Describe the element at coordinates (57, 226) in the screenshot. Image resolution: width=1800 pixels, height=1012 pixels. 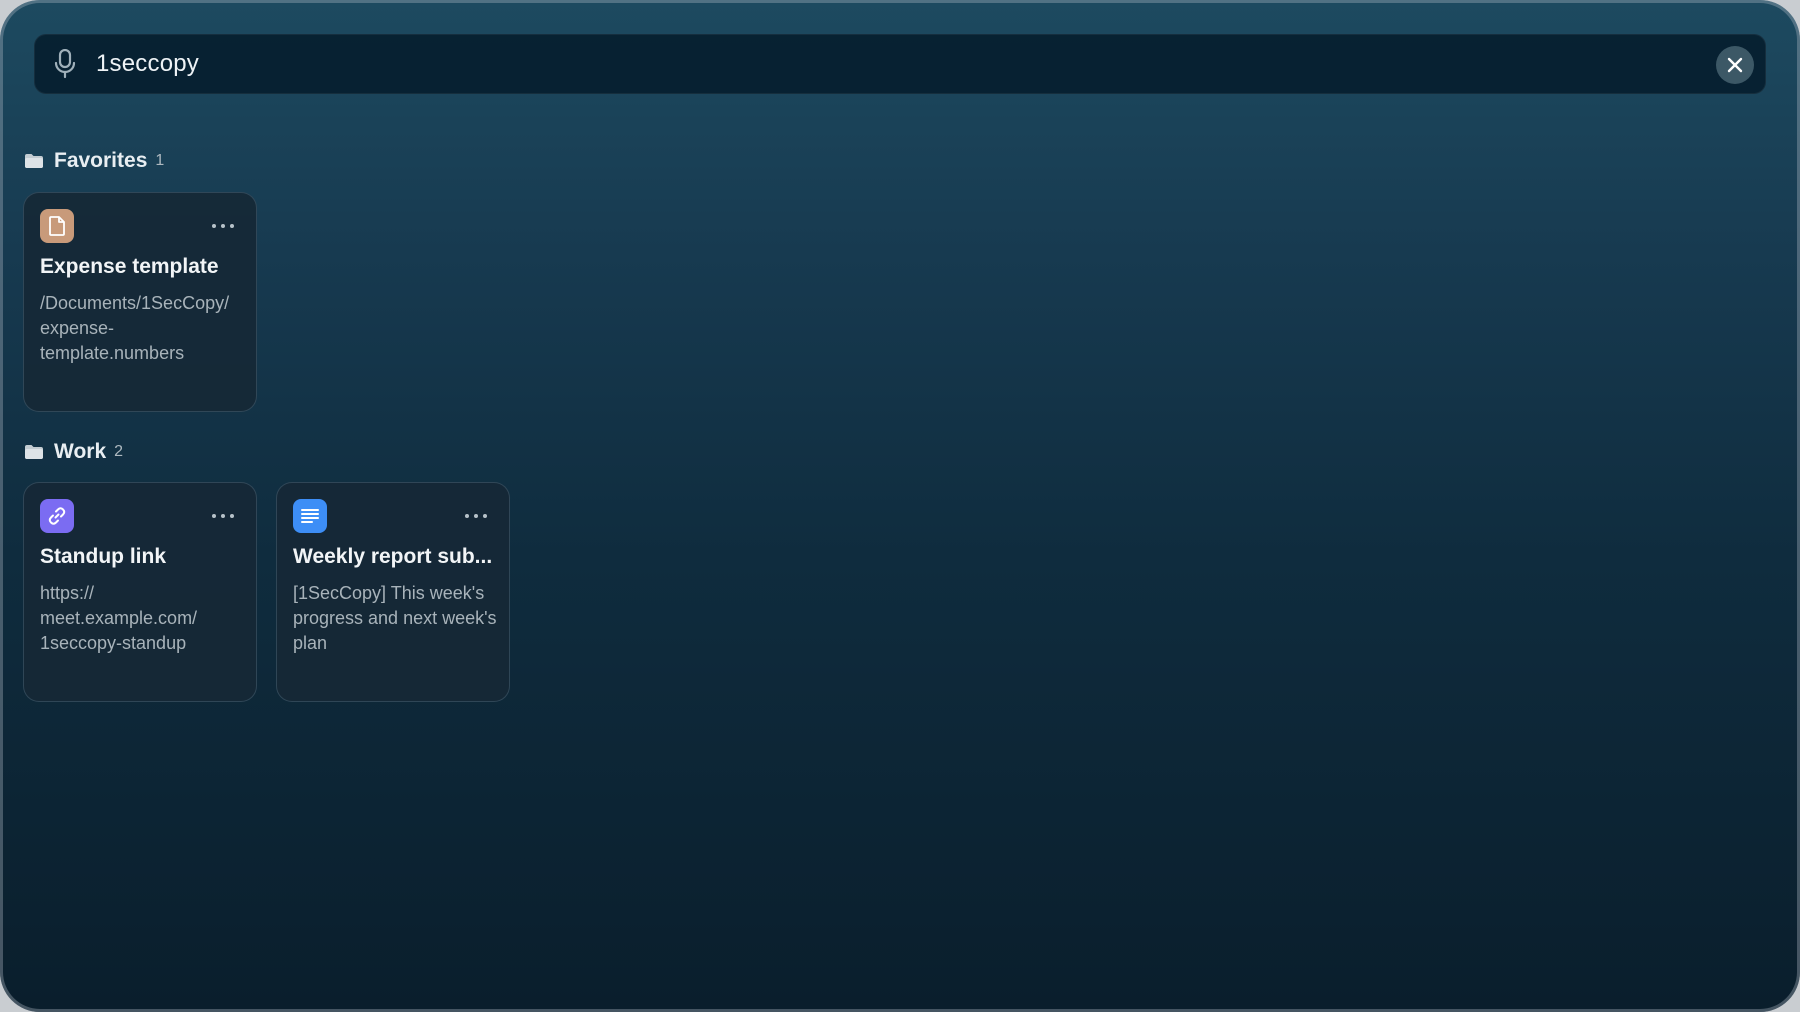
I see `document-icon` at that location.